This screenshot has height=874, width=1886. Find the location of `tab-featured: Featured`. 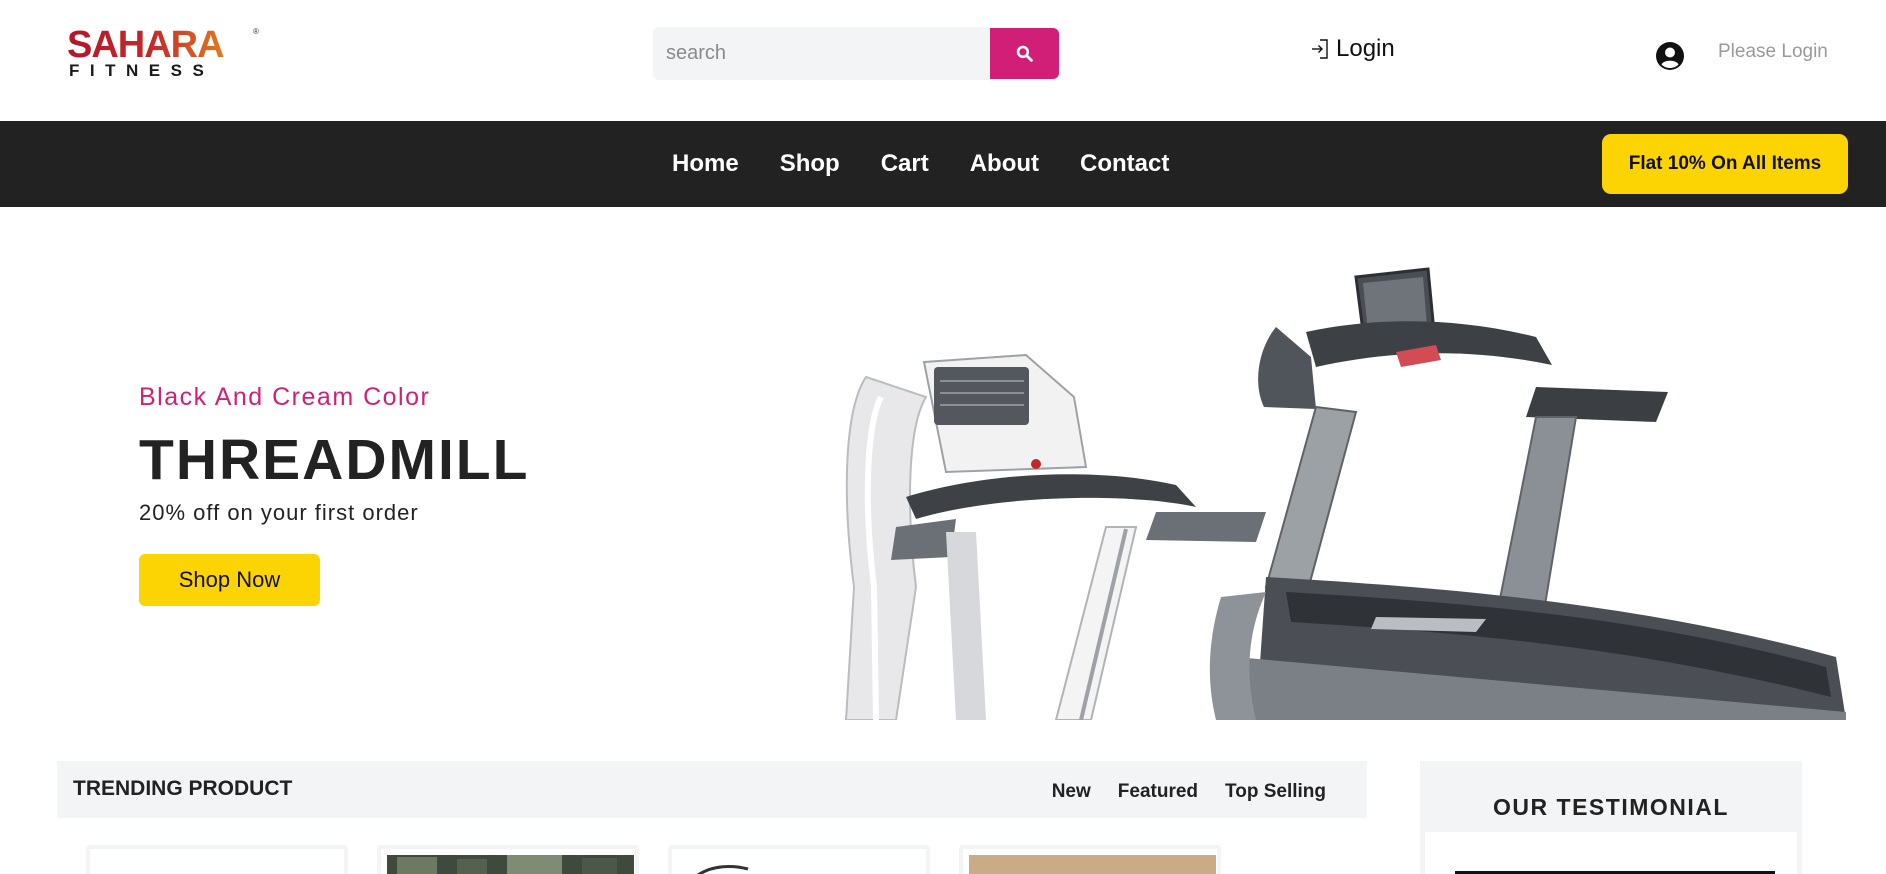

tab-featured: Featured is located at coordinates (1158, 792).